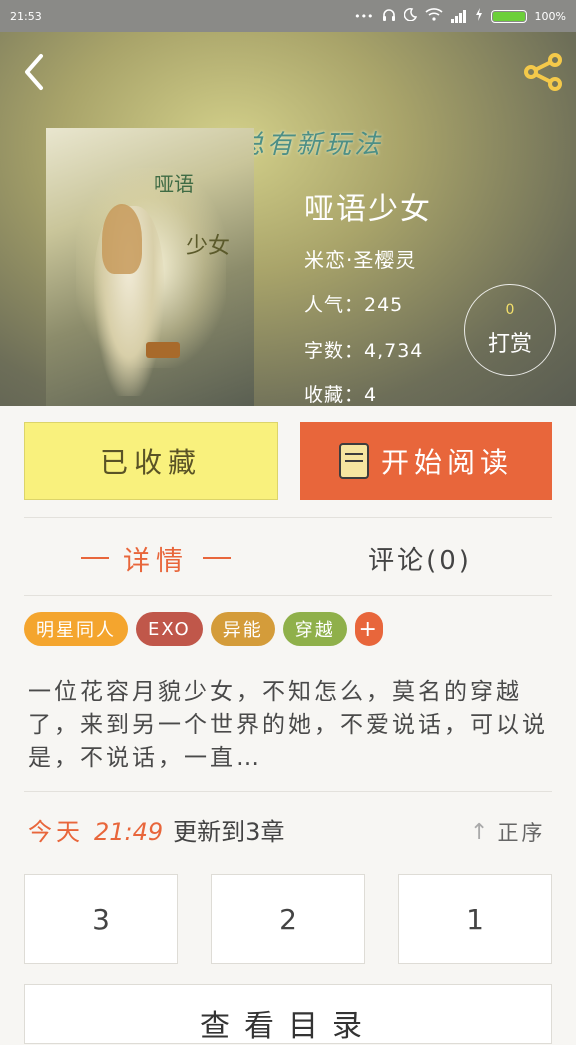  Describe the element at coordinates (510, 310) in the screenshot. I see `tip-count: 0` at that location.